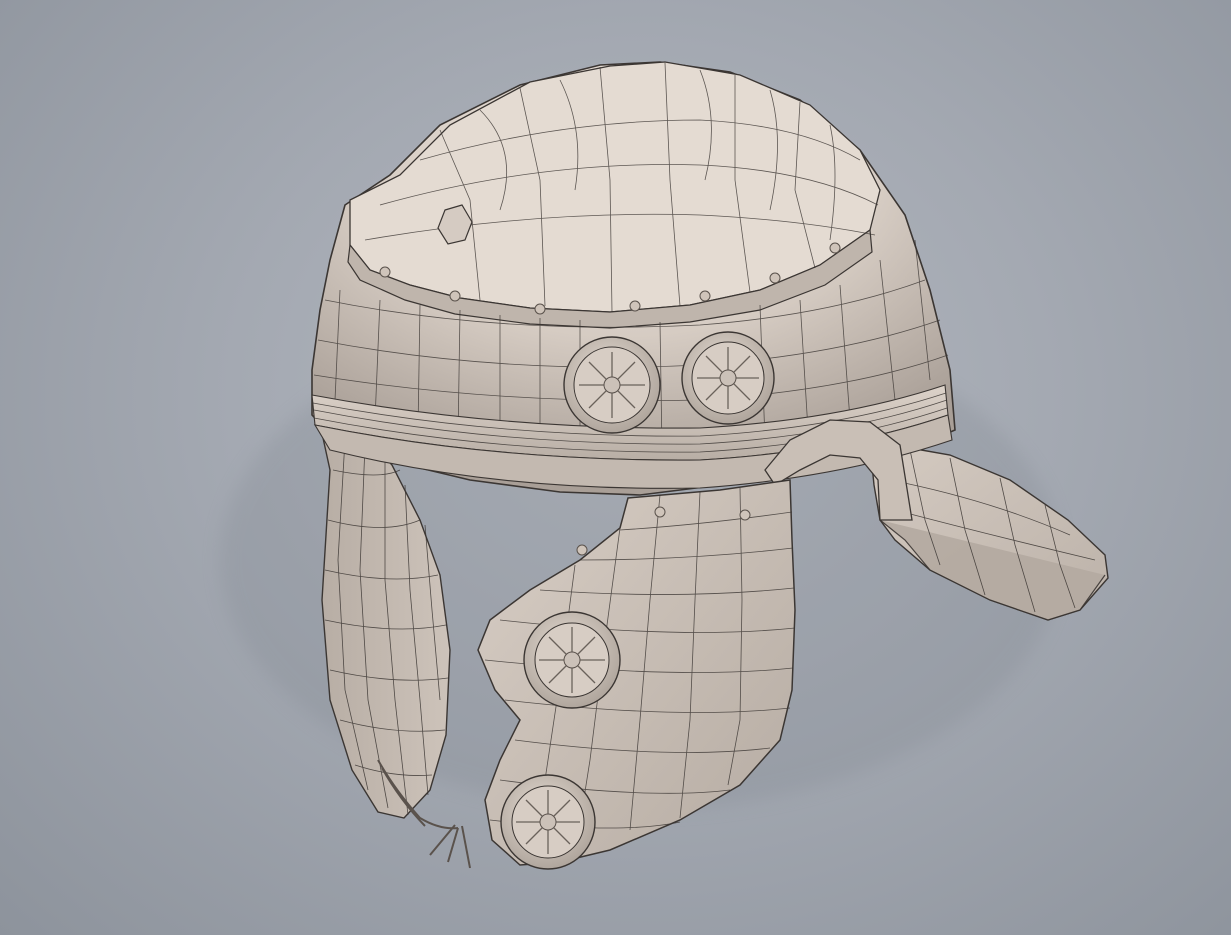 The width and height of the screenshot is (1231, 935). I want to click on rosette-front-right, so click(728, 378).